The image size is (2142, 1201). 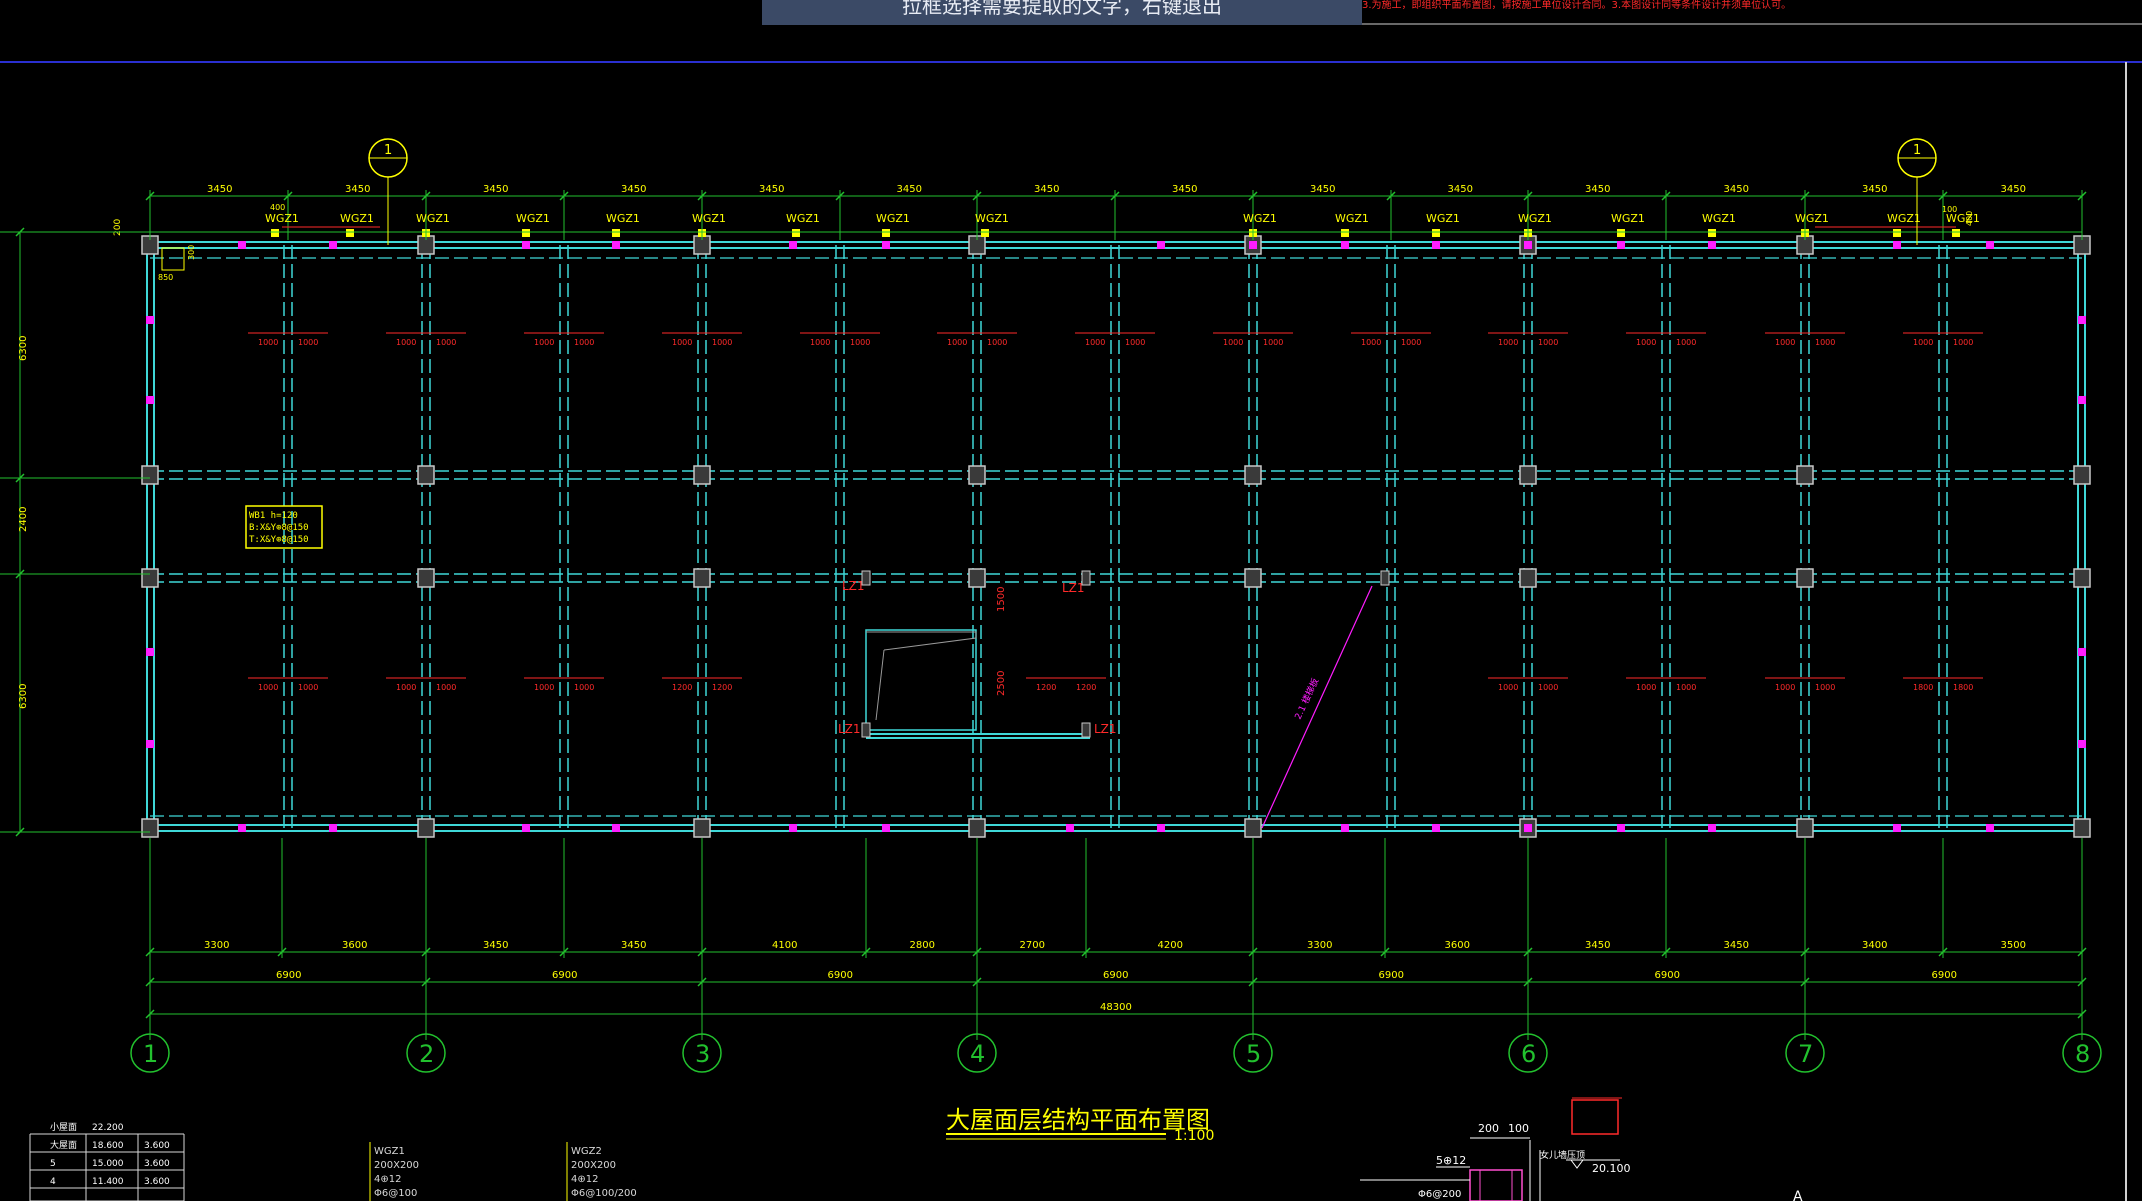 I want to click on wgz-label-17: WGZ1, so click(x=1963, y=218).